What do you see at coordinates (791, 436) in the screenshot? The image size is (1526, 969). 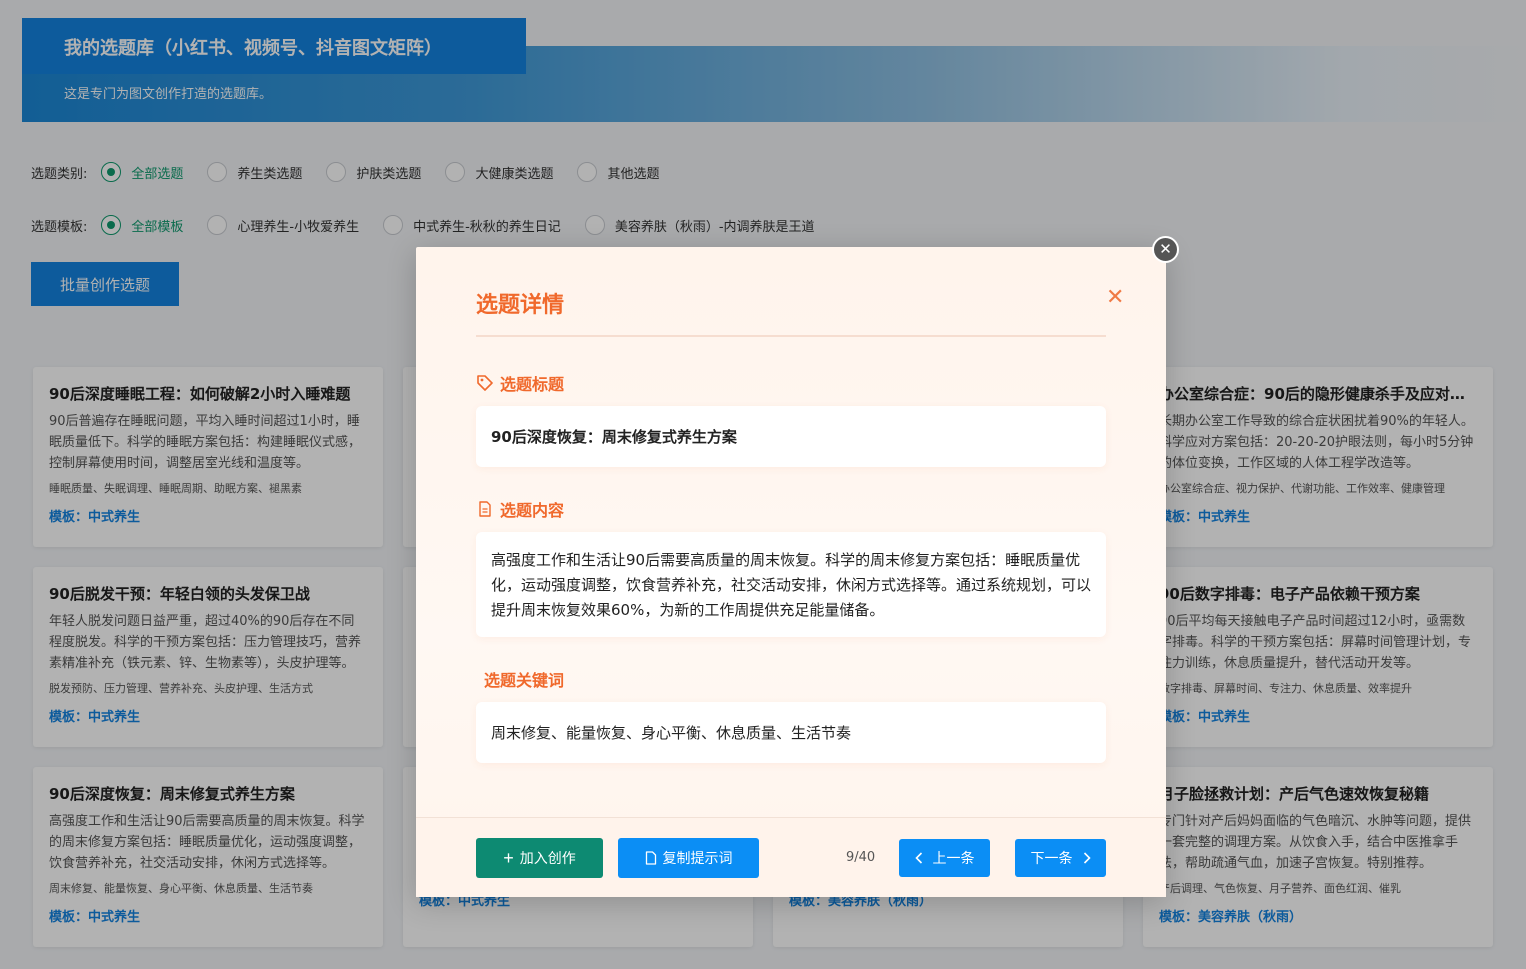 I see `topic-title-value: 90后深度恢复：周末修复式养生方案` at bounding box center [791, 436].